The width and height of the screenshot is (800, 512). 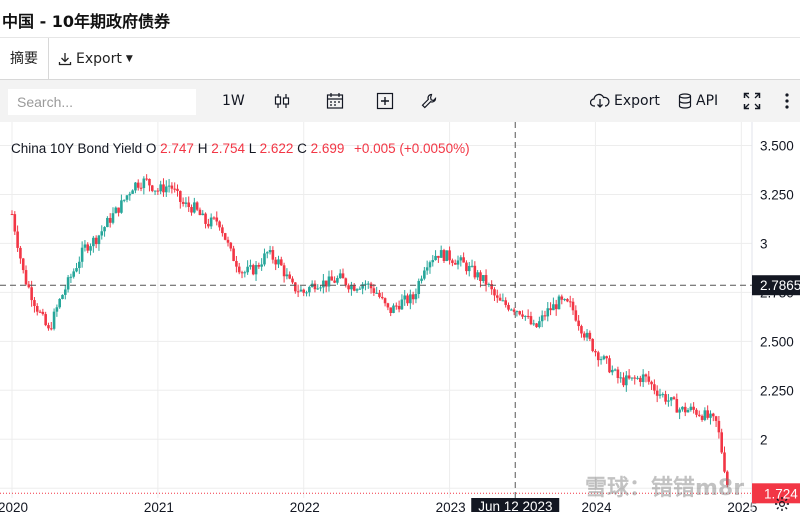 What do you see at coordinates (102, 102) in the screenshot?
I see `search-input` at bounding box center [102, 102].